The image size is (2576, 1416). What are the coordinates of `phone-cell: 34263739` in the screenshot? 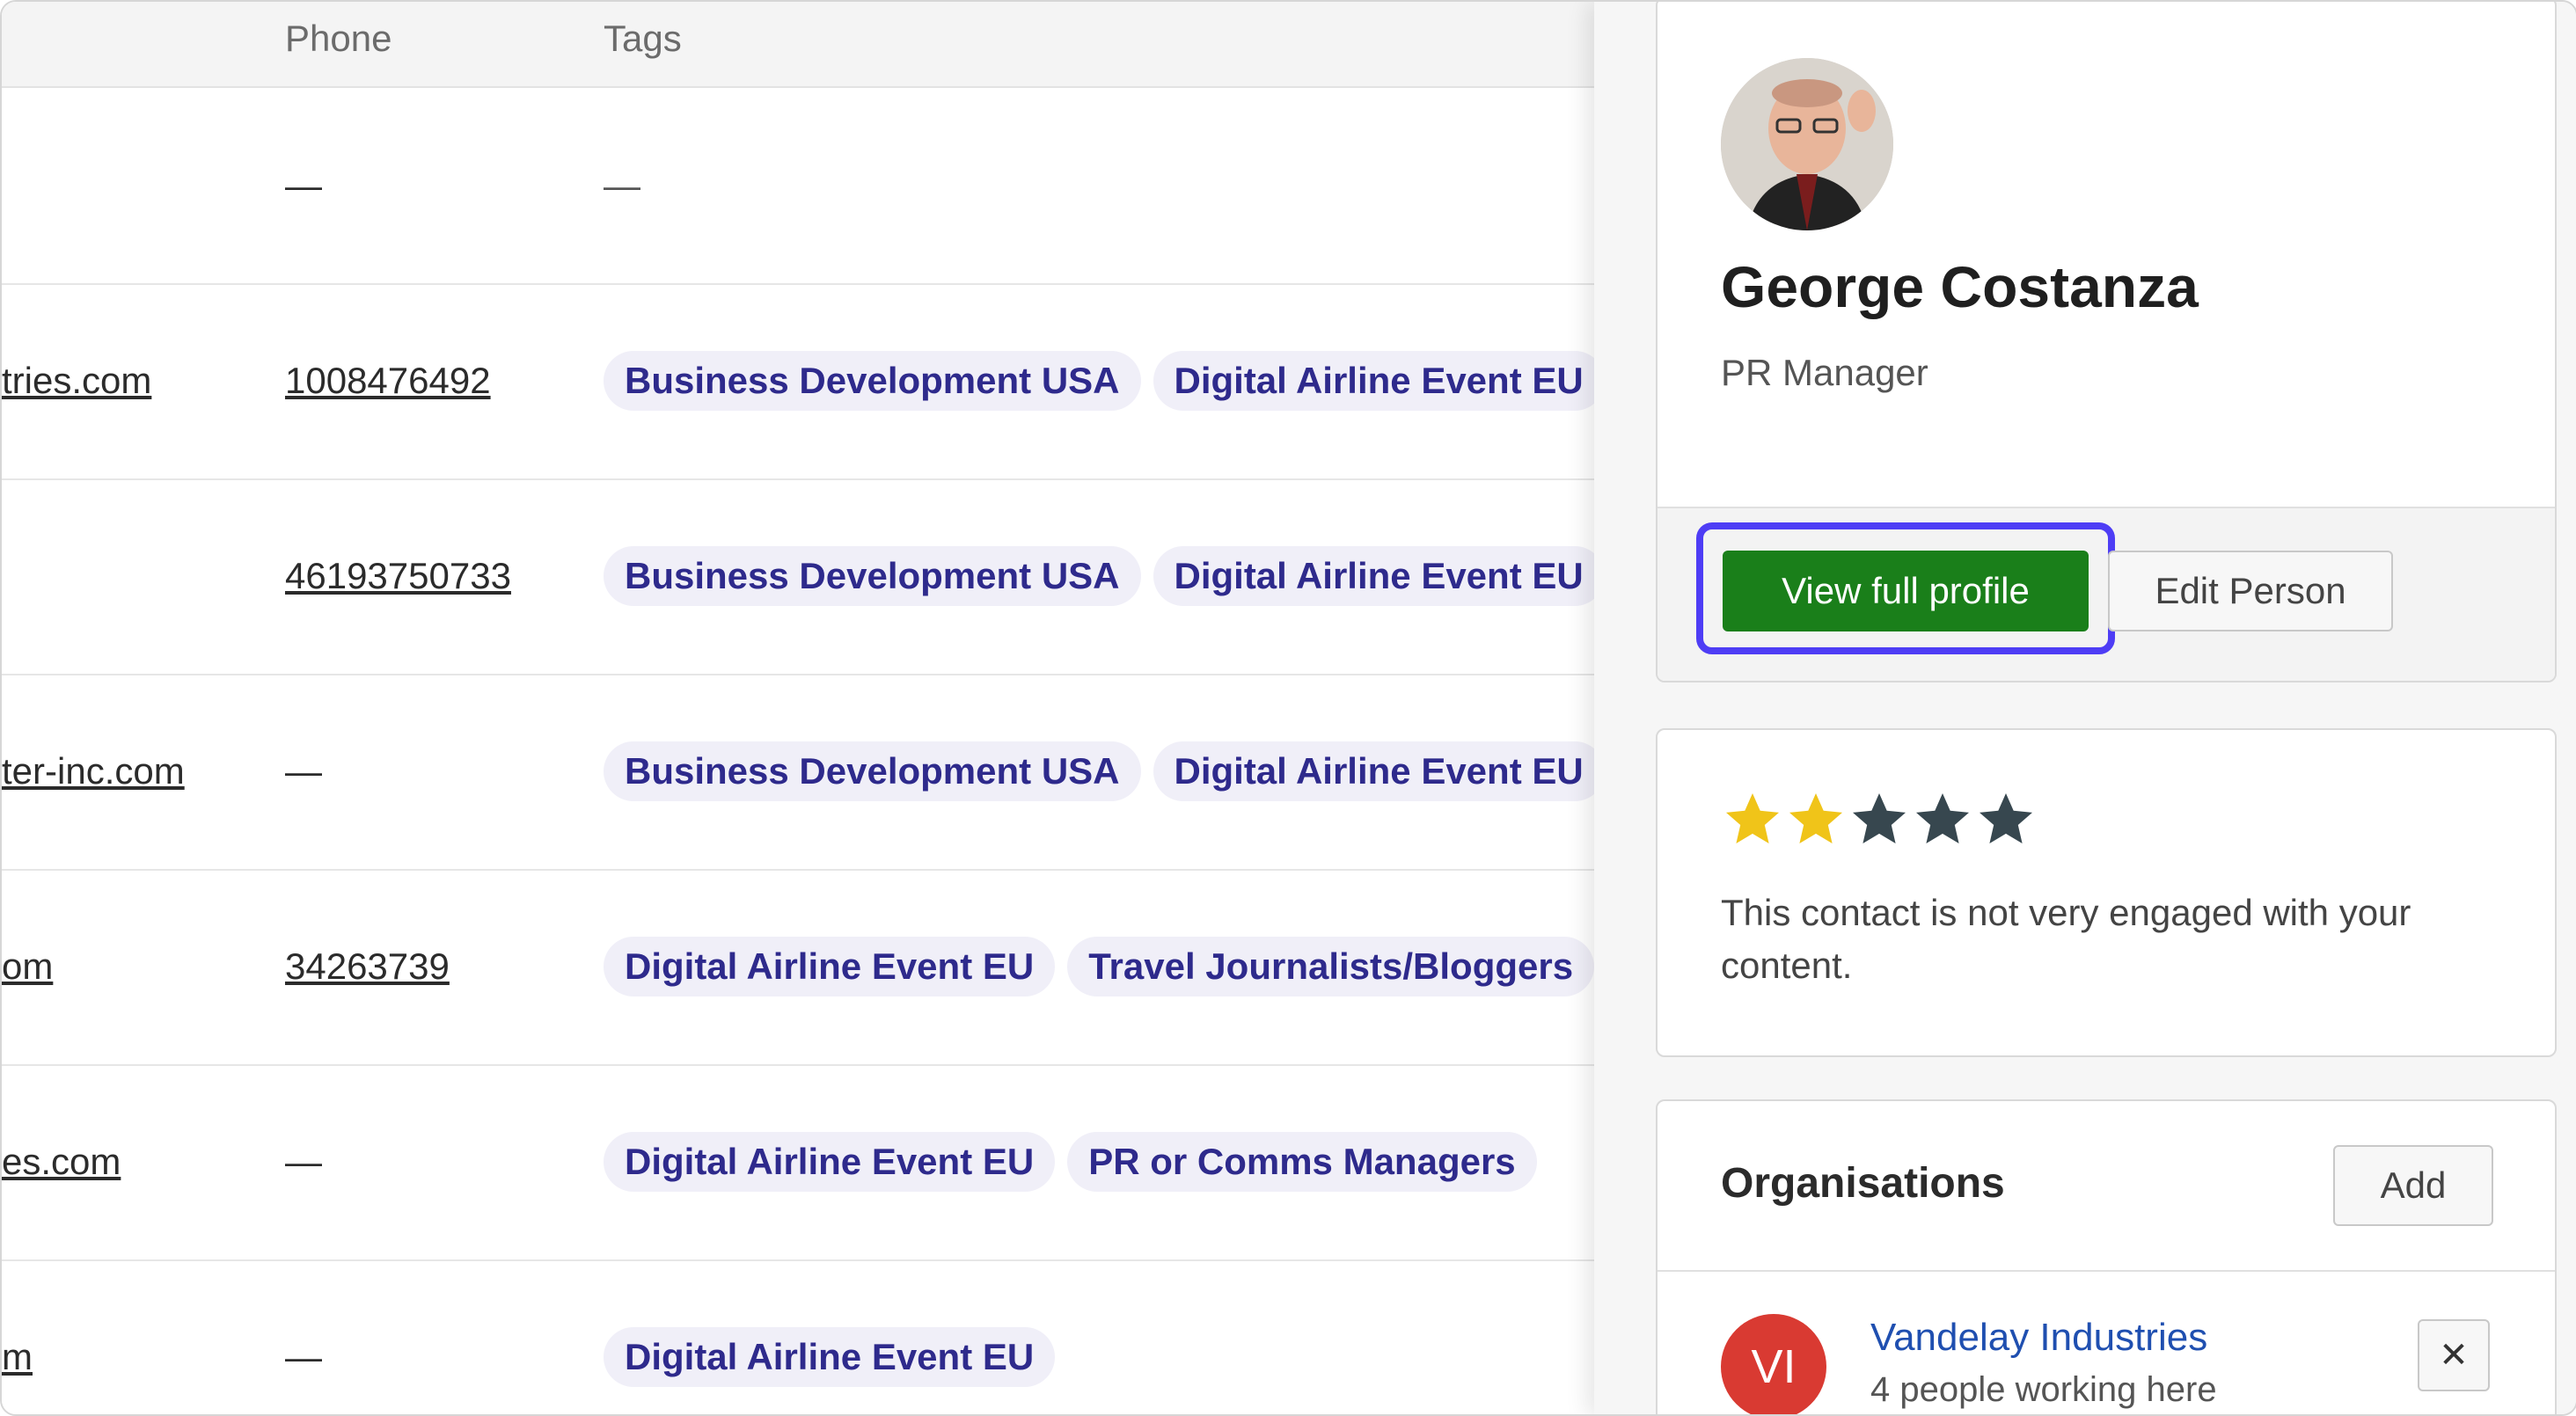 It's located at (367, 966).